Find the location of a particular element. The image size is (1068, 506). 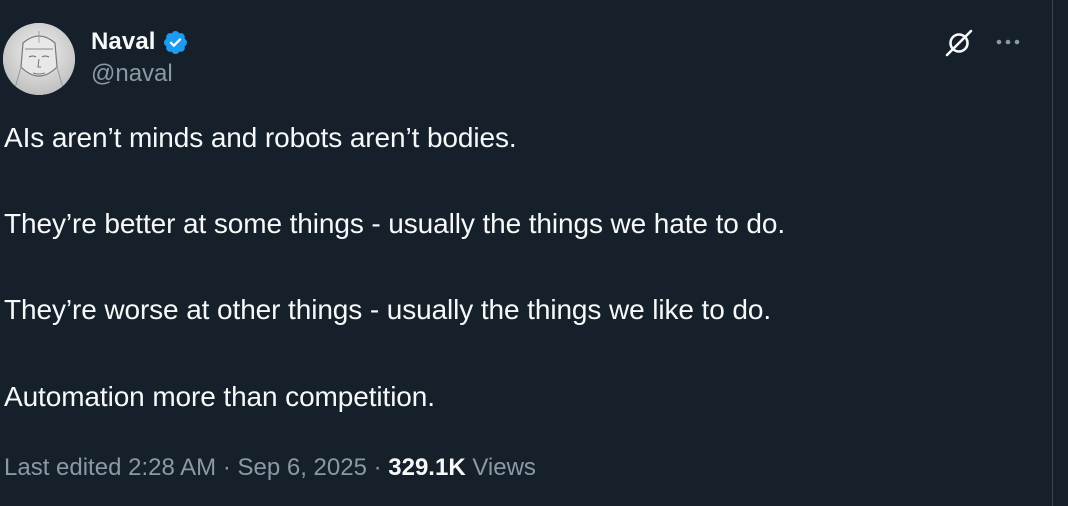

more-icon is located at coordinates (1008, 42).